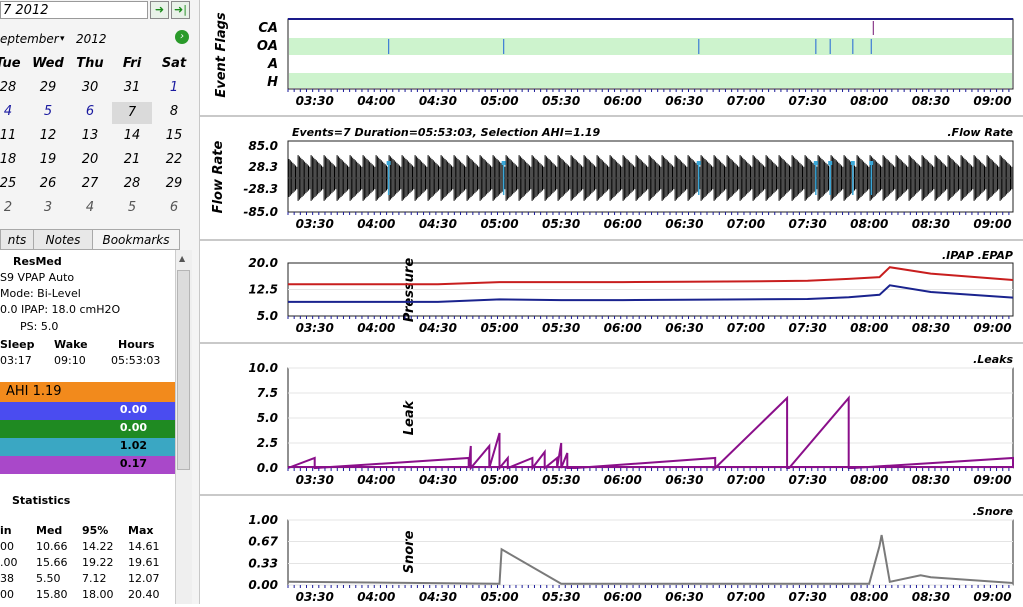 Image resolution: width=1023 pixels, height=607 pixels. What do you see at coordinates (14, 135) in the screenshot?
I see `calendar-day: 11` at bounding box center [14, 135].